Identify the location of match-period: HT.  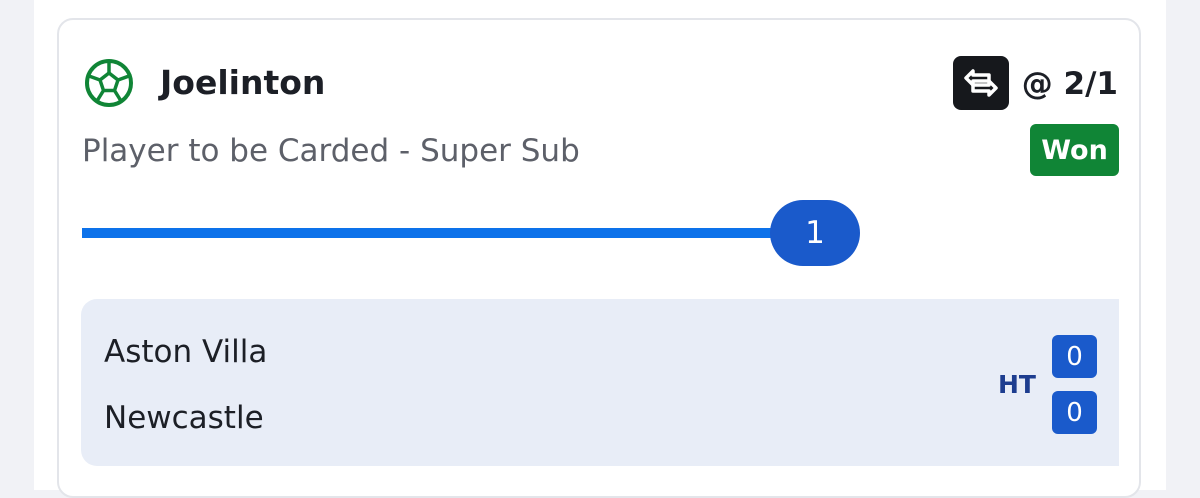
(1017, 384).